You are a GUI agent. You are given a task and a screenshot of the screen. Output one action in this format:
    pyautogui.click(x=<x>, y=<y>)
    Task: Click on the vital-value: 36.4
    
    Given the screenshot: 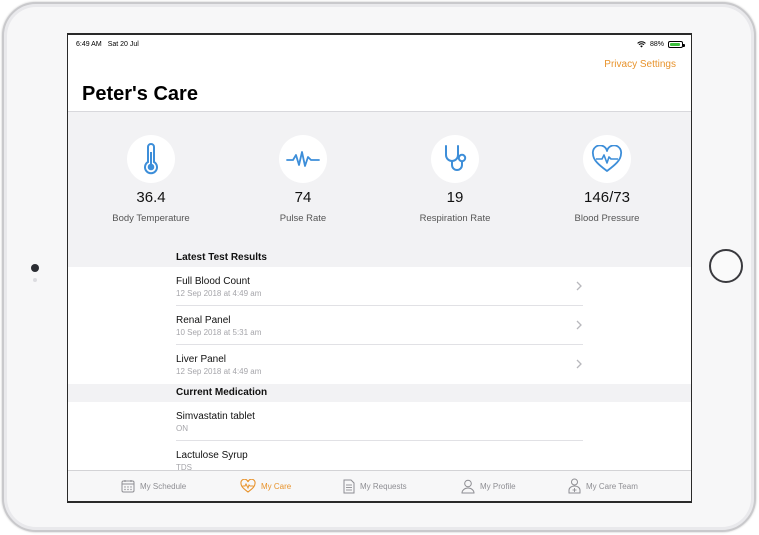 What is the action you would take?
    pyautogui.click(x=151, y=197)
    